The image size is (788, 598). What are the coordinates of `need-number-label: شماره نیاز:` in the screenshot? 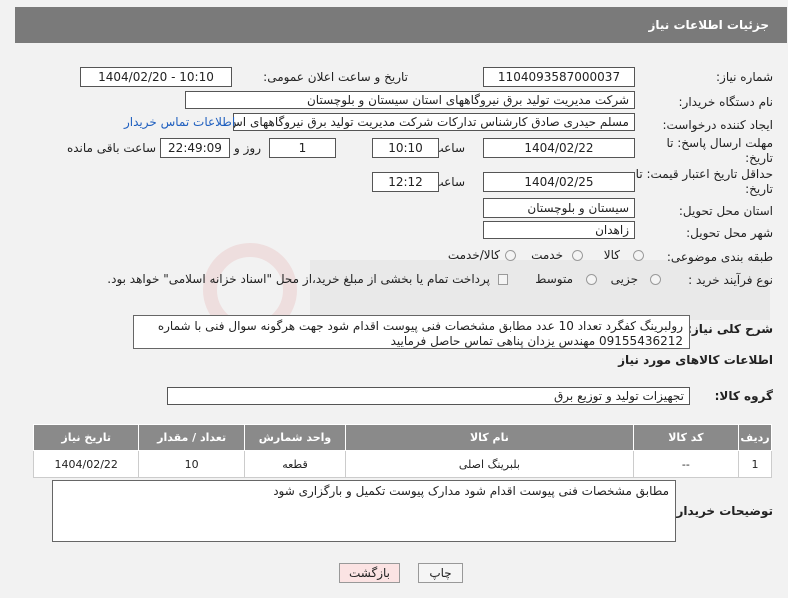 It's located at (744, 77).